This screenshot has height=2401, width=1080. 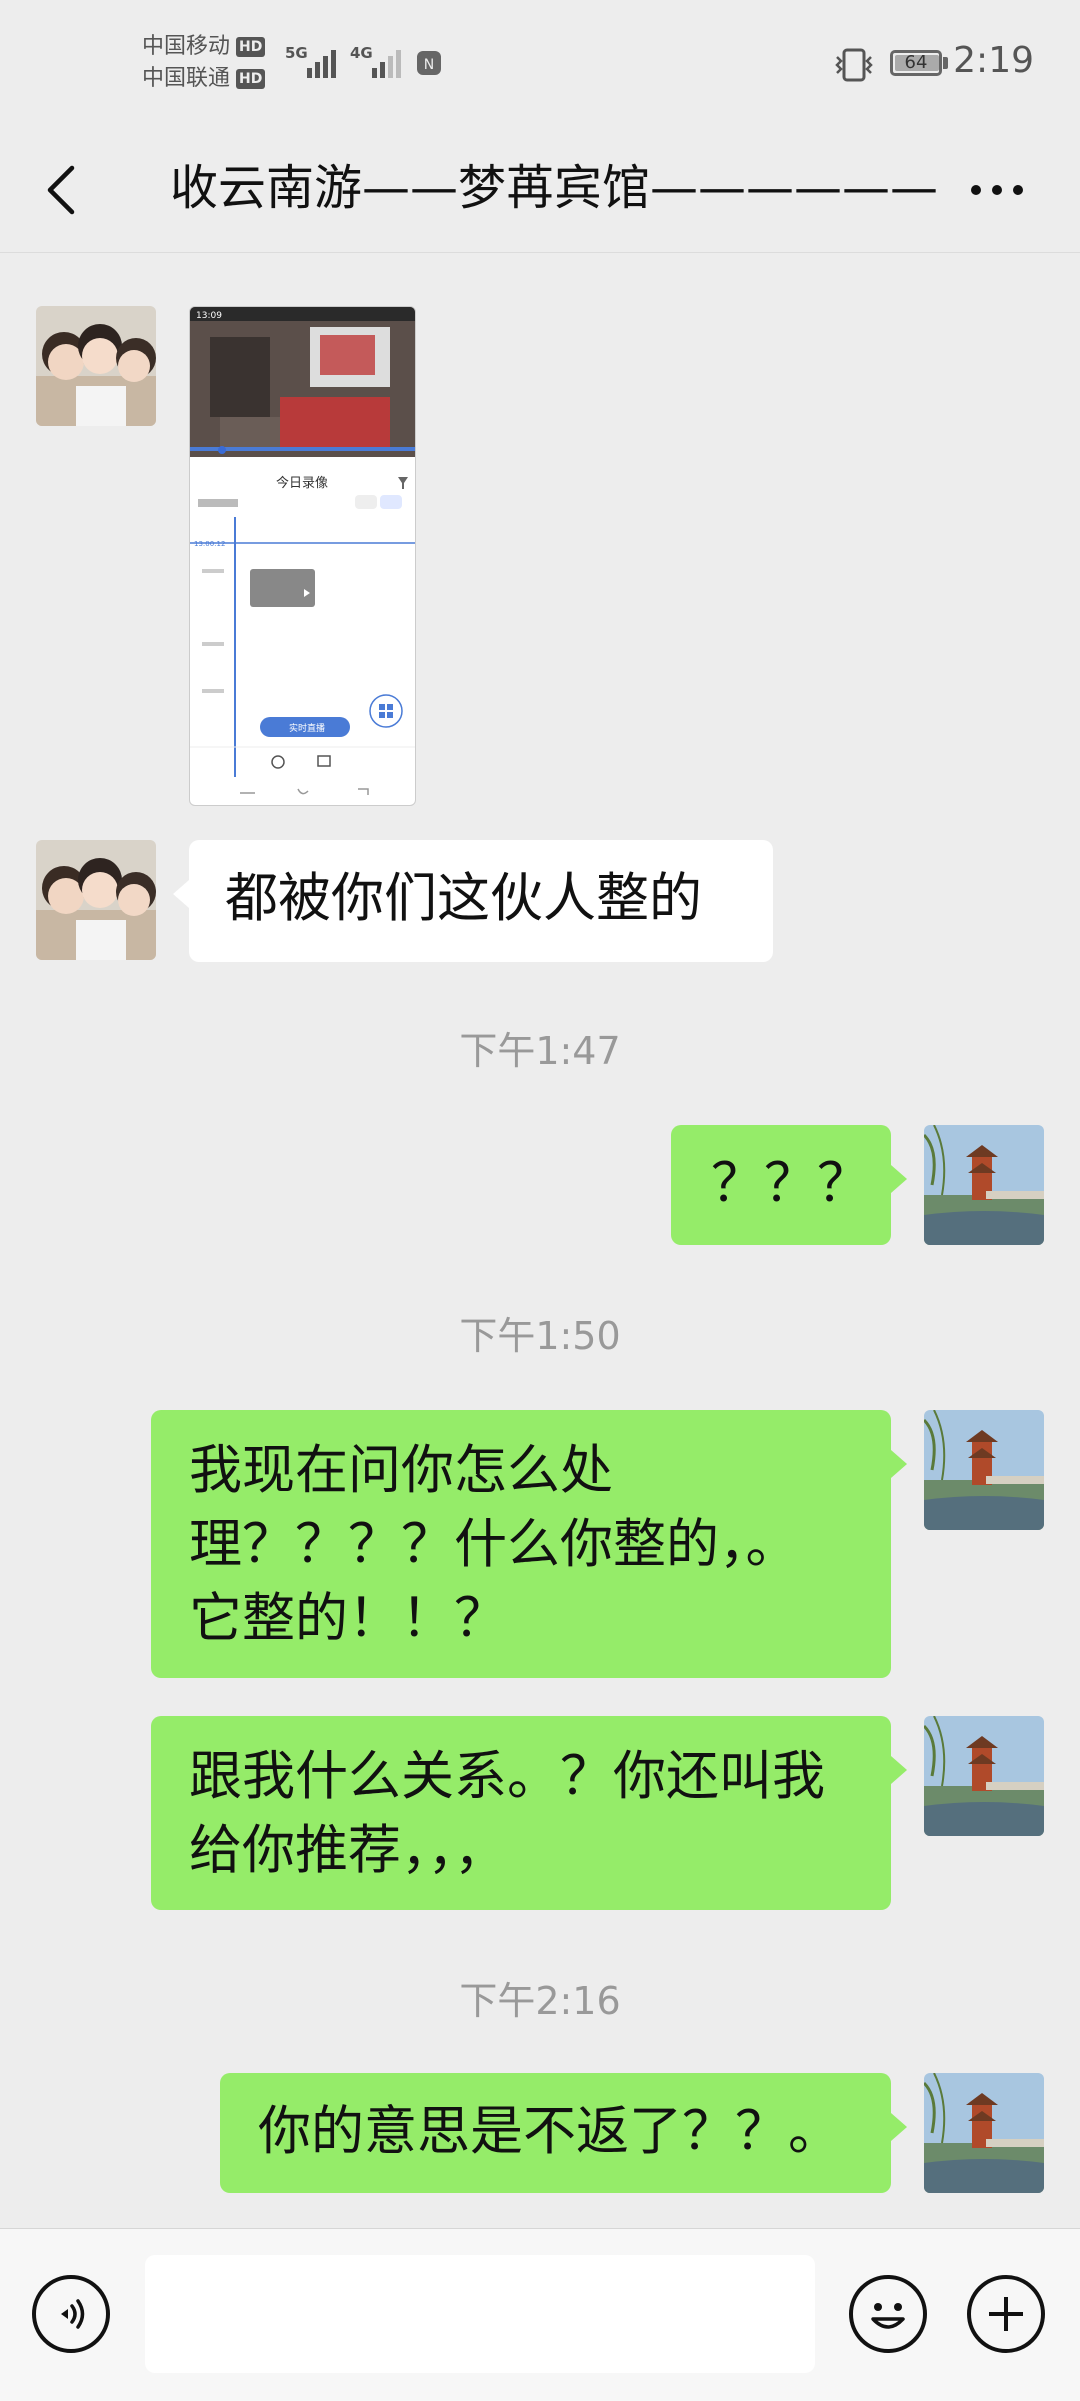 I want to click on battery-icon: 64, so click(x=916, y=63).